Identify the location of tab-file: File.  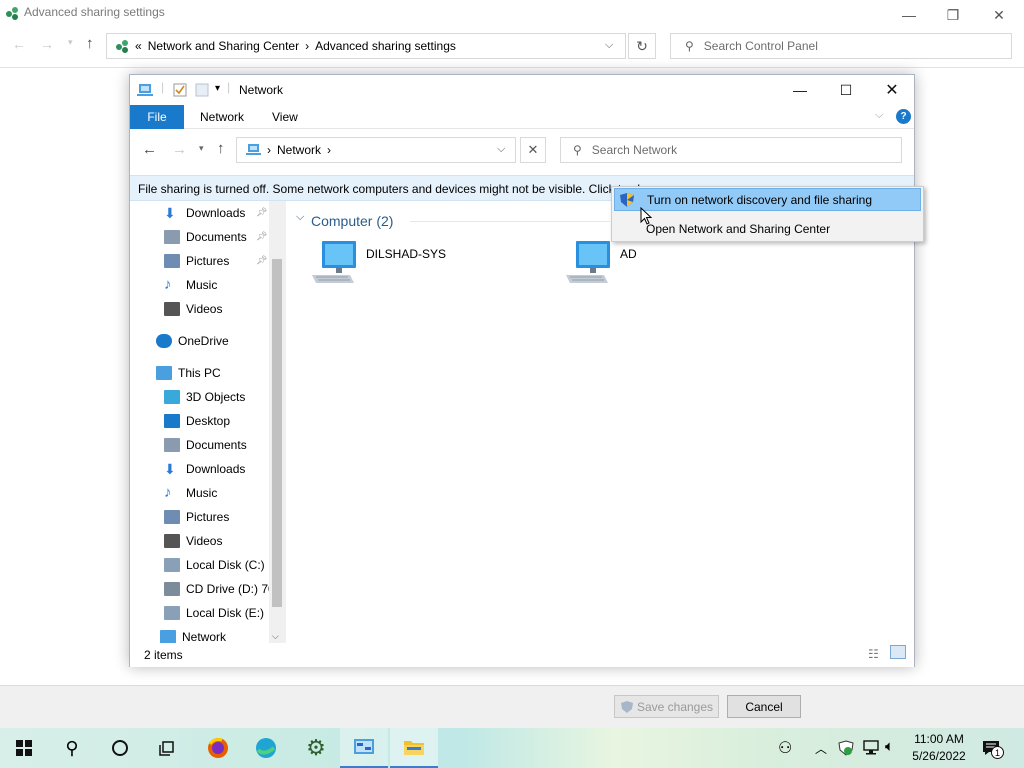
(157, 117).